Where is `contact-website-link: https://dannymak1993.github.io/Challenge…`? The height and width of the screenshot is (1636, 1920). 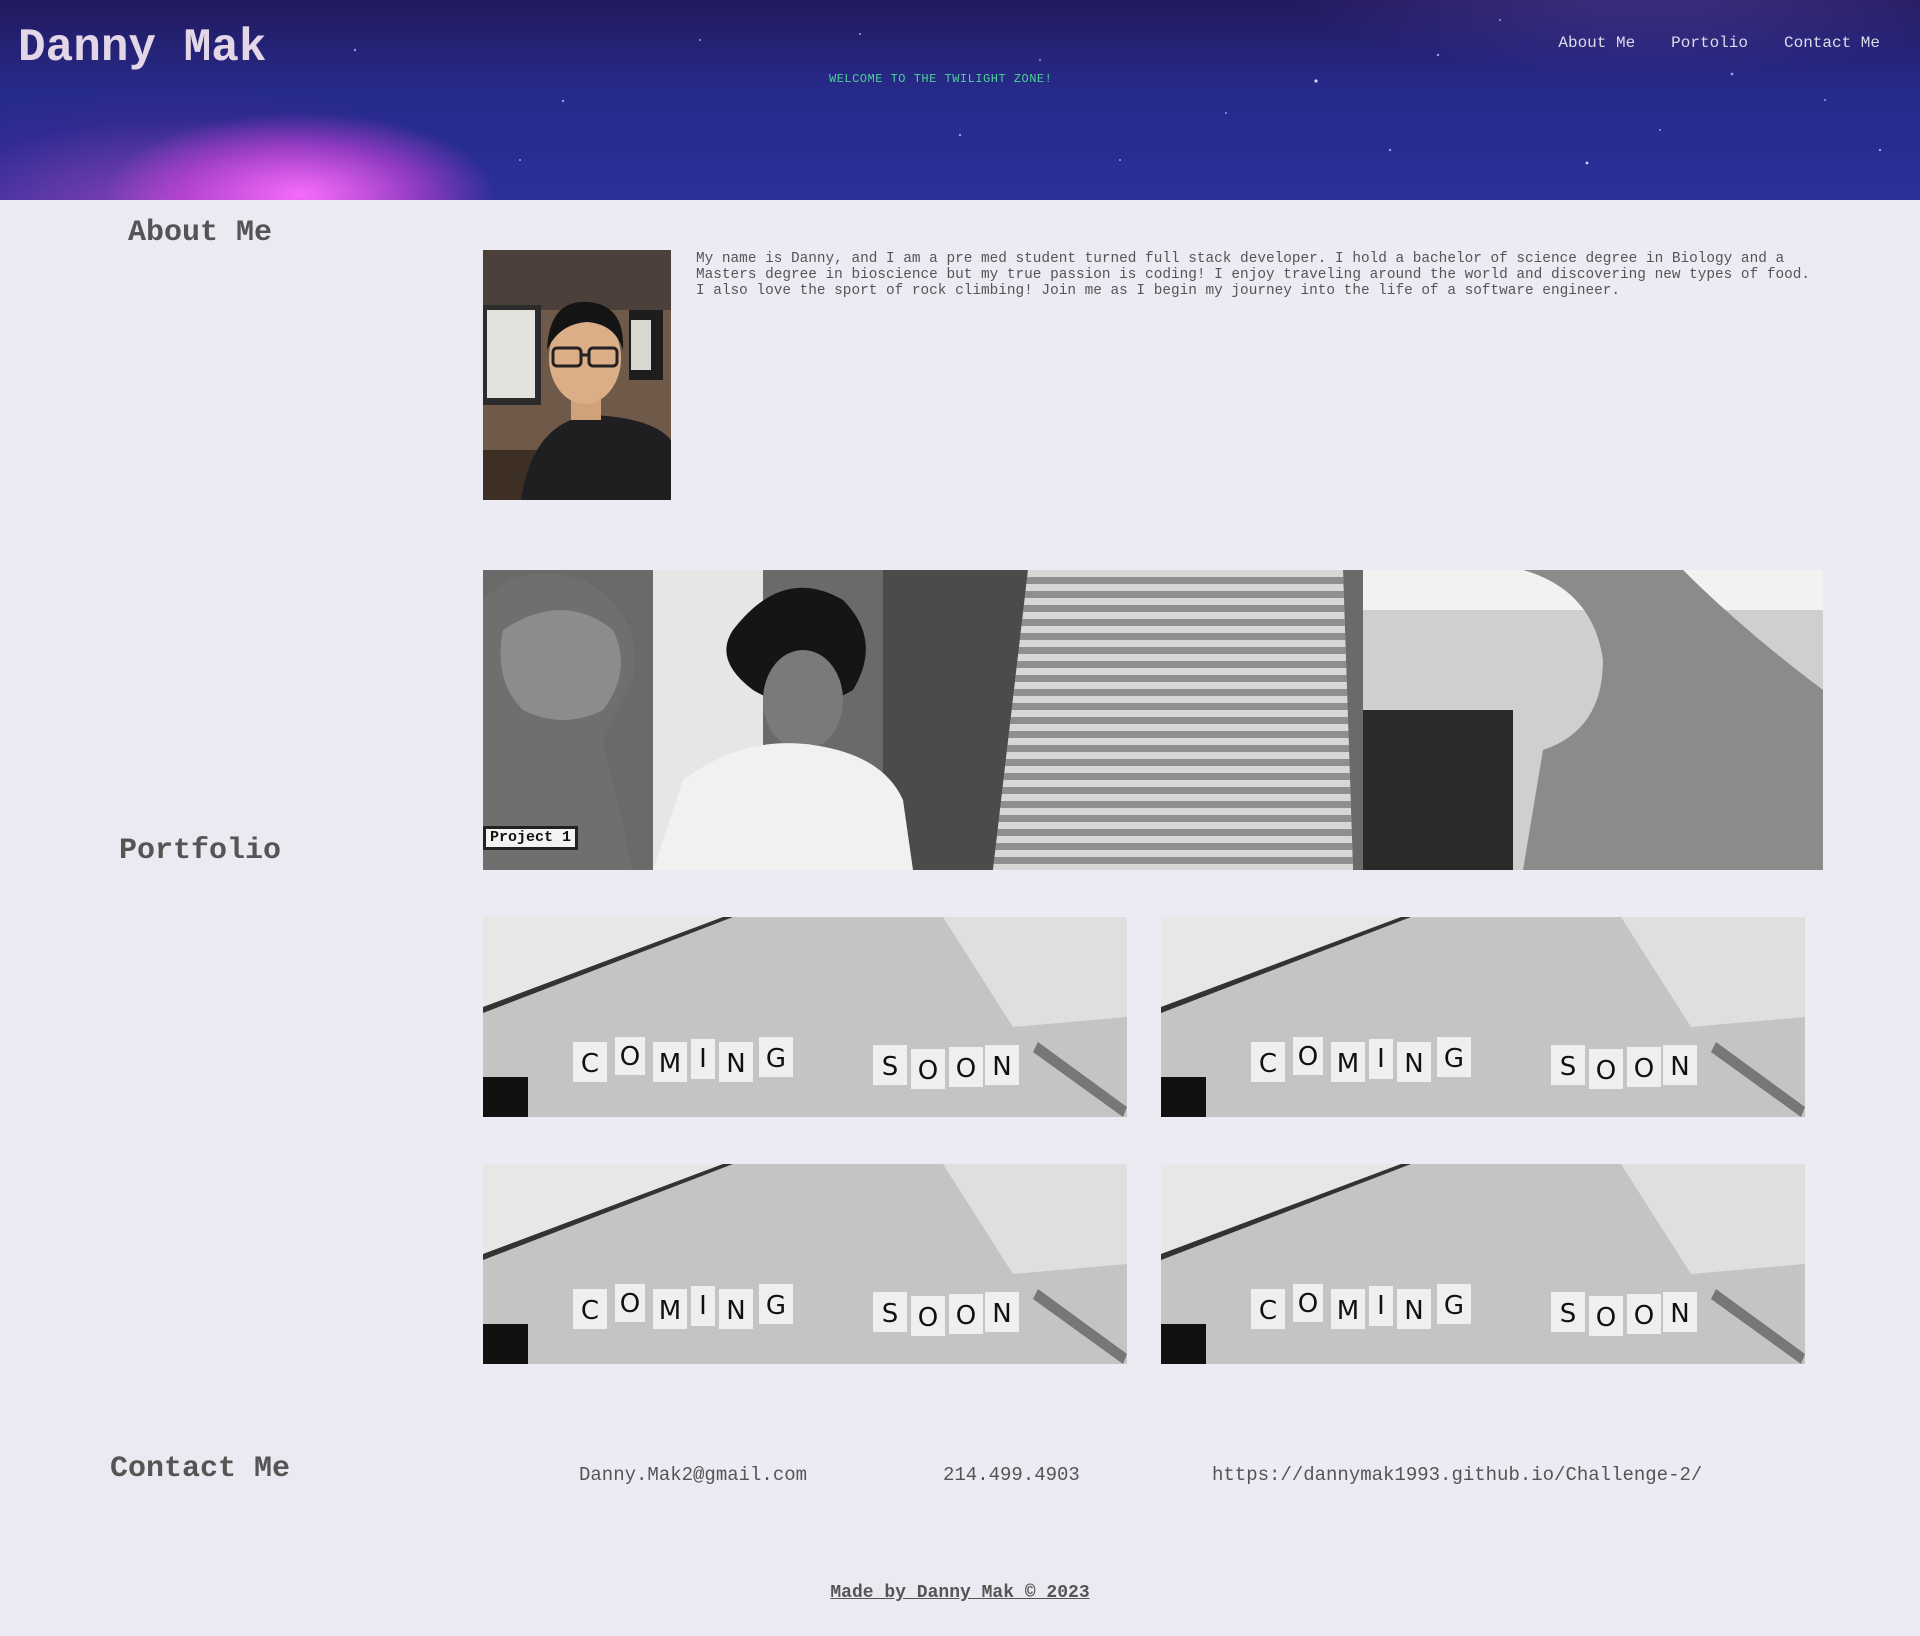 contact-website-link: https://dannymak1993.github.io/Challenge… is located at coordinates (1457, 1475).